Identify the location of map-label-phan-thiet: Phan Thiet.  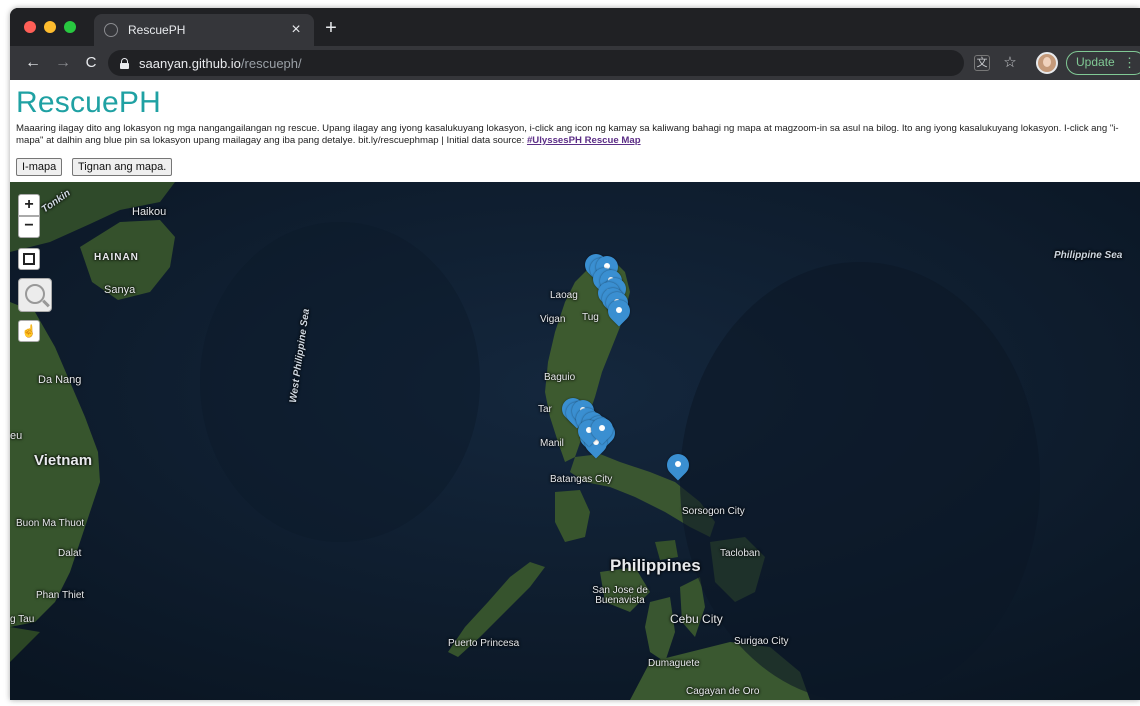
(60, 595).